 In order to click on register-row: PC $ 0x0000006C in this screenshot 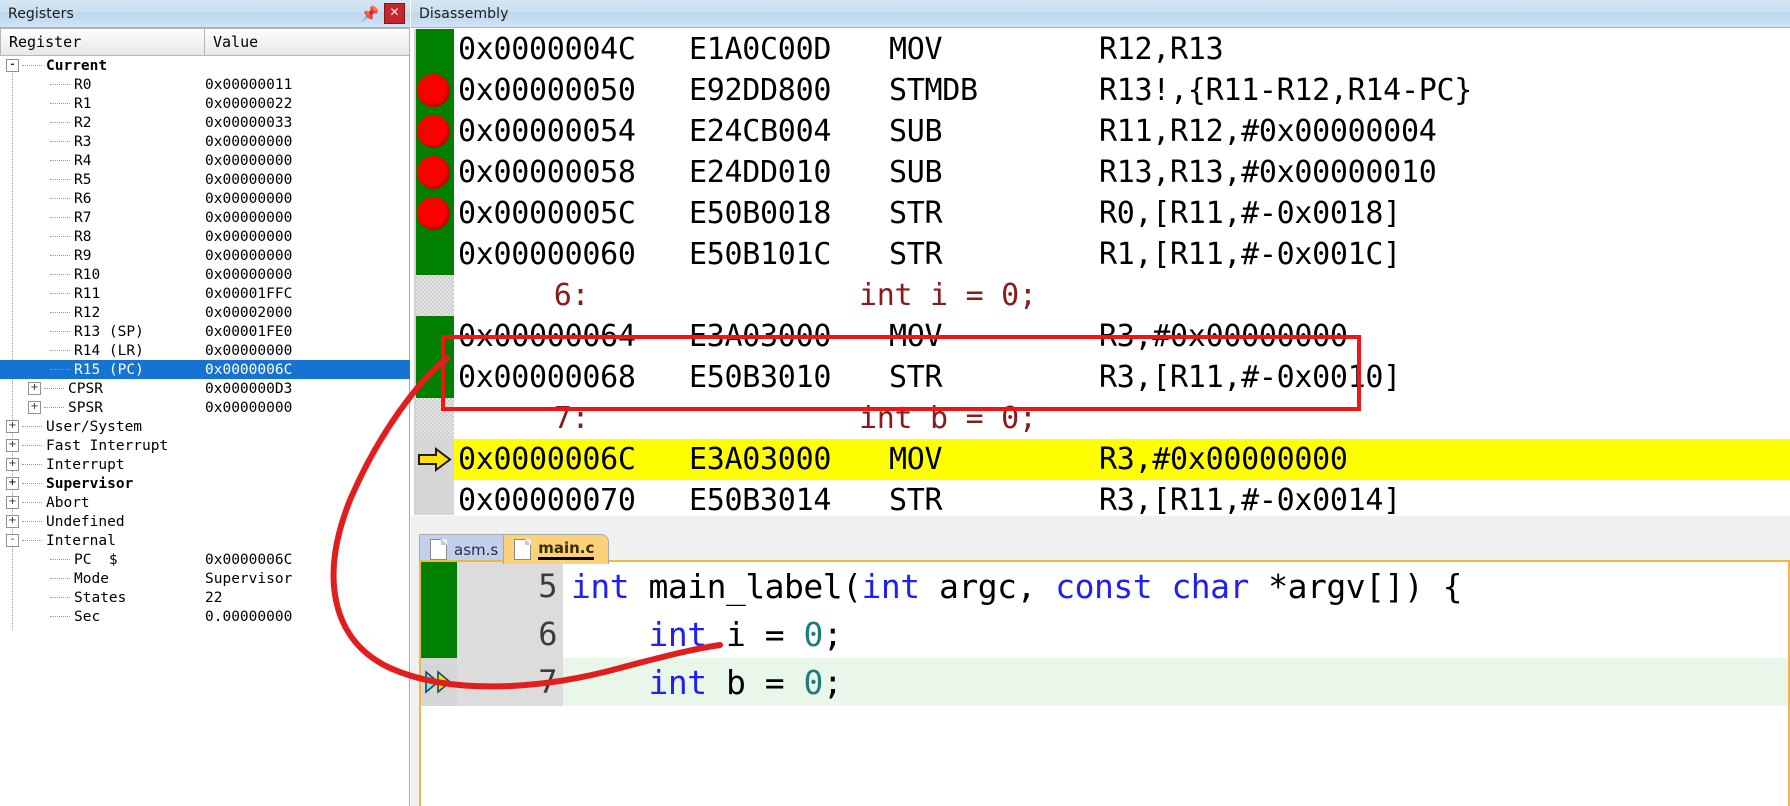, I will do `click(205, 559)`.